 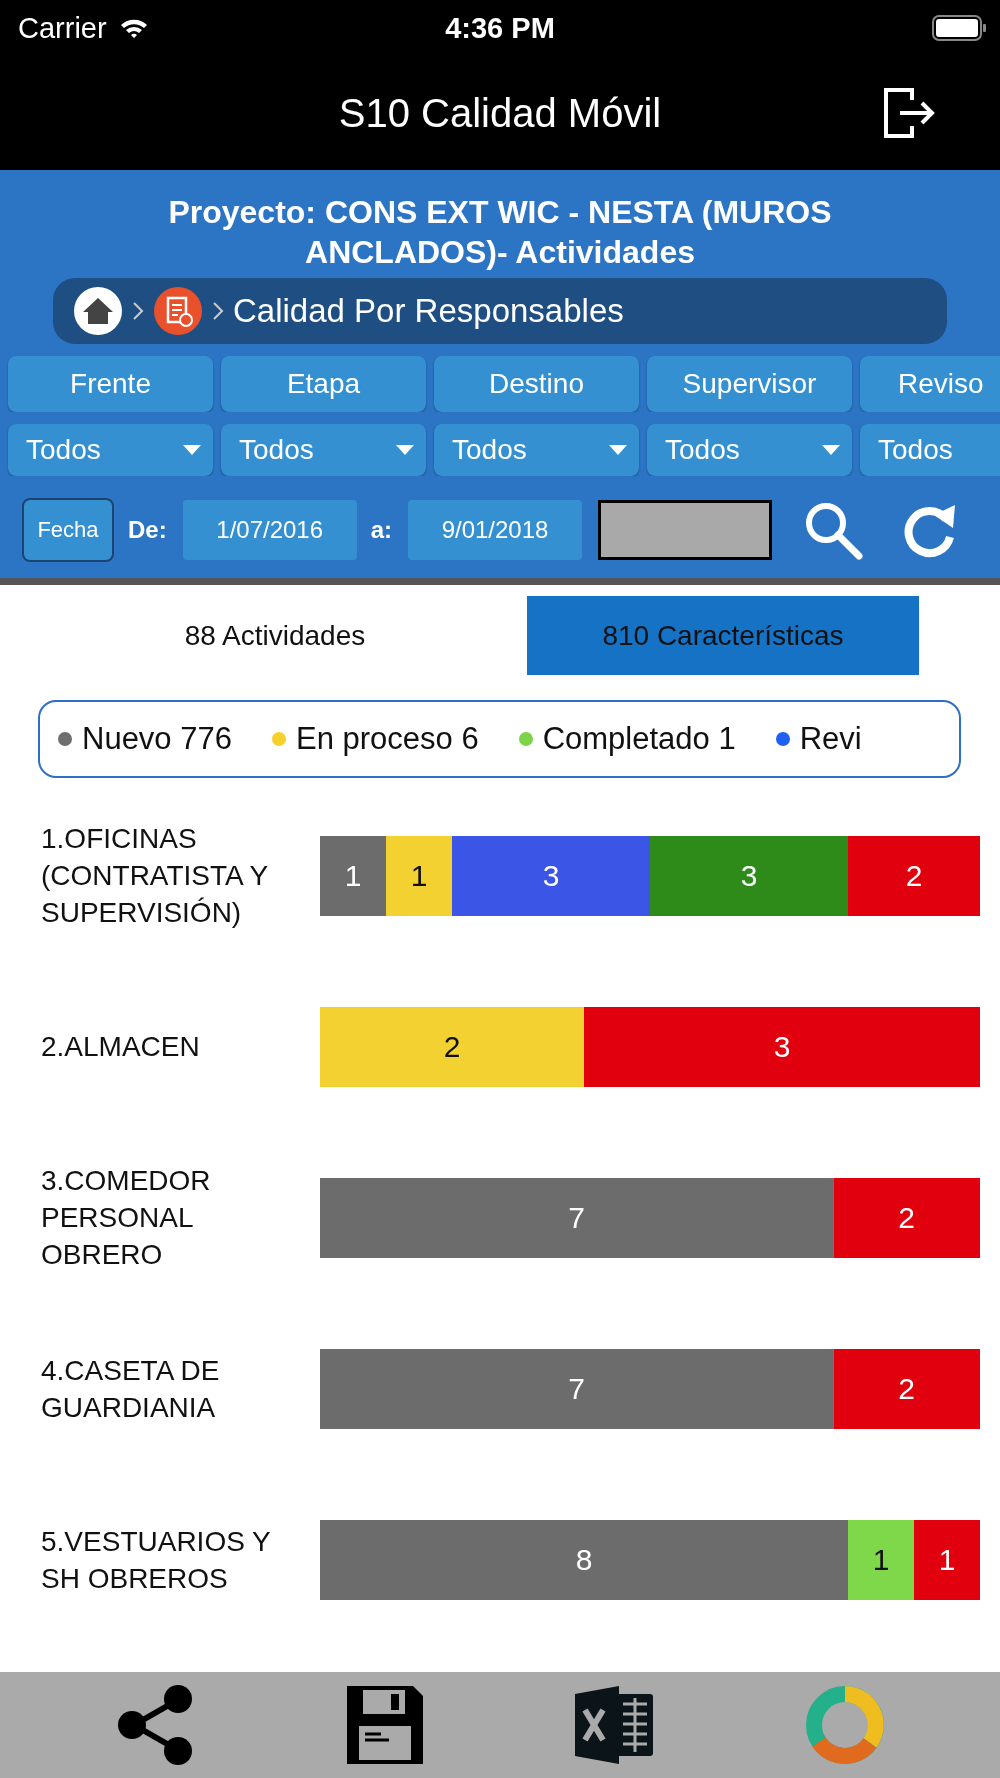 I want to click on tab: 810 Características, so click(x=723, y=635).